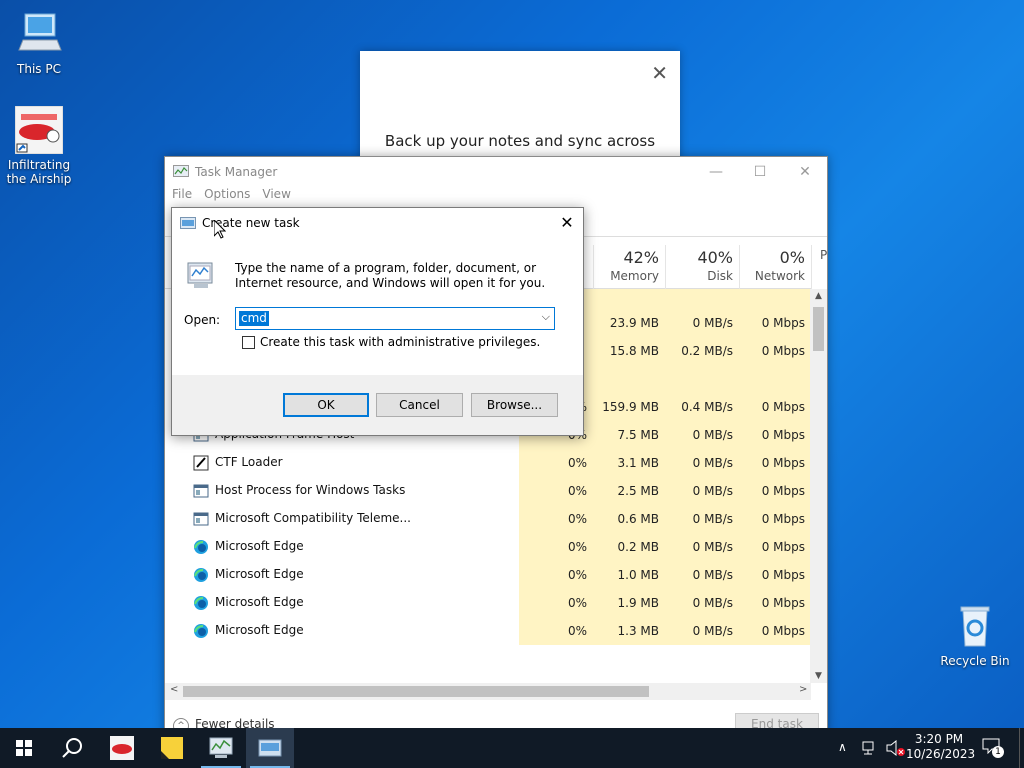 This screenshot has width=1024, height=768. I want to click on taskbar-airship-game, so click(122, 748).